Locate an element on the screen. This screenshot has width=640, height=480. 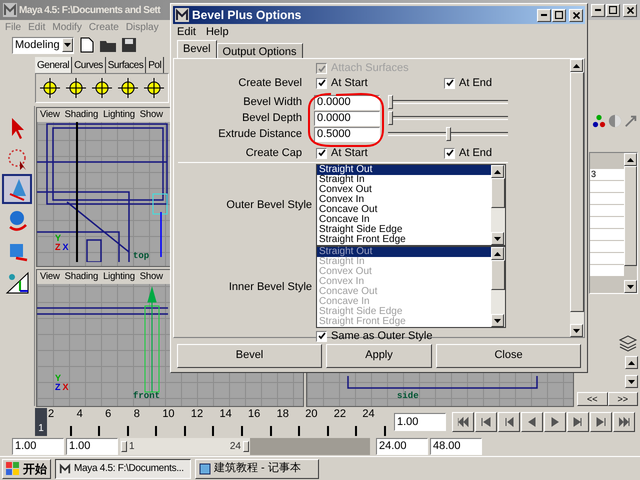
mode-dropdown: Modeling is located at coordinates (43, 45).